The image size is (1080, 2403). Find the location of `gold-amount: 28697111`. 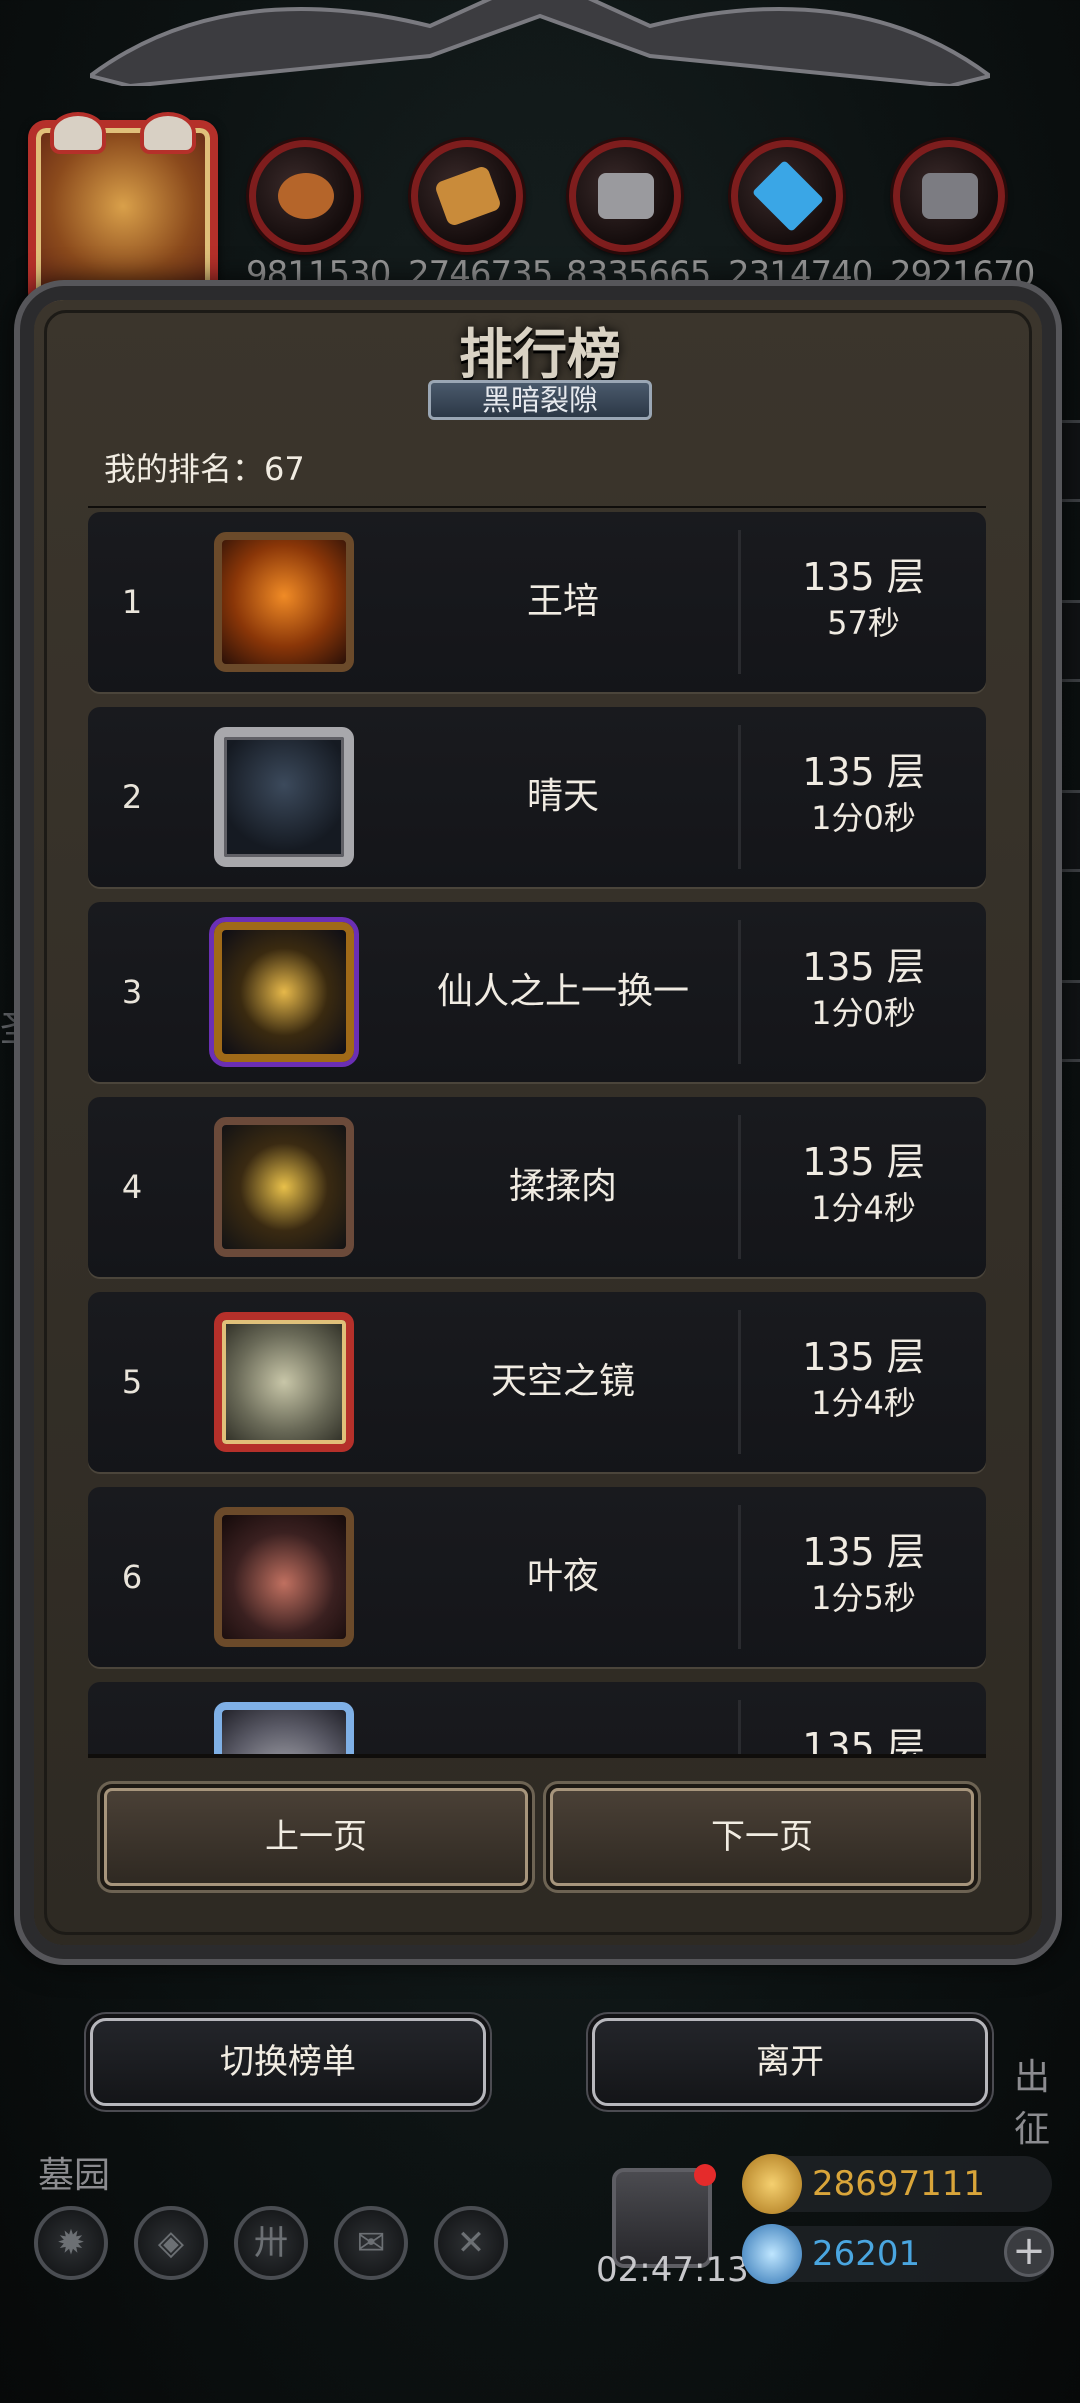

gold-amount: 28697111 is located at coordinates (899, 2184).